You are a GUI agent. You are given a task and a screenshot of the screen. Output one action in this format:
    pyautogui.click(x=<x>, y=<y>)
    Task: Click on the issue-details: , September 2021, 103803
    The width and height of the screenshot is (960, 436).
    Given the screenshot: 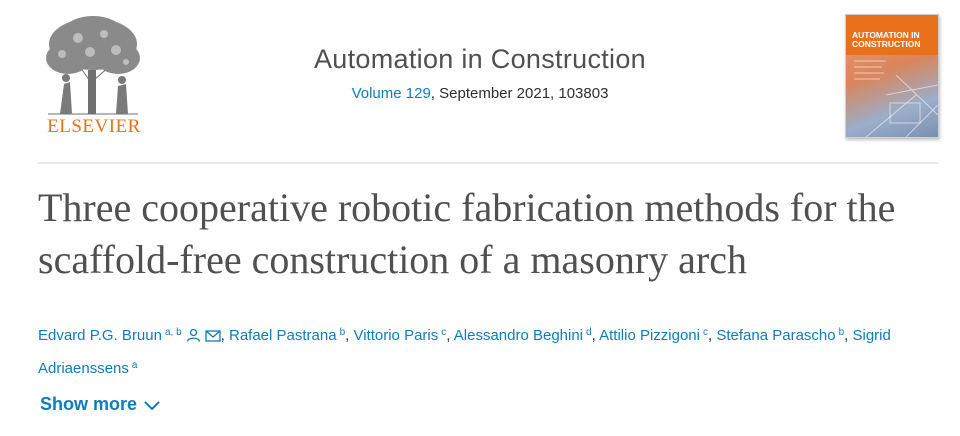 What is the action you would take?
    pyautogui.click(x=519, y=93)
    